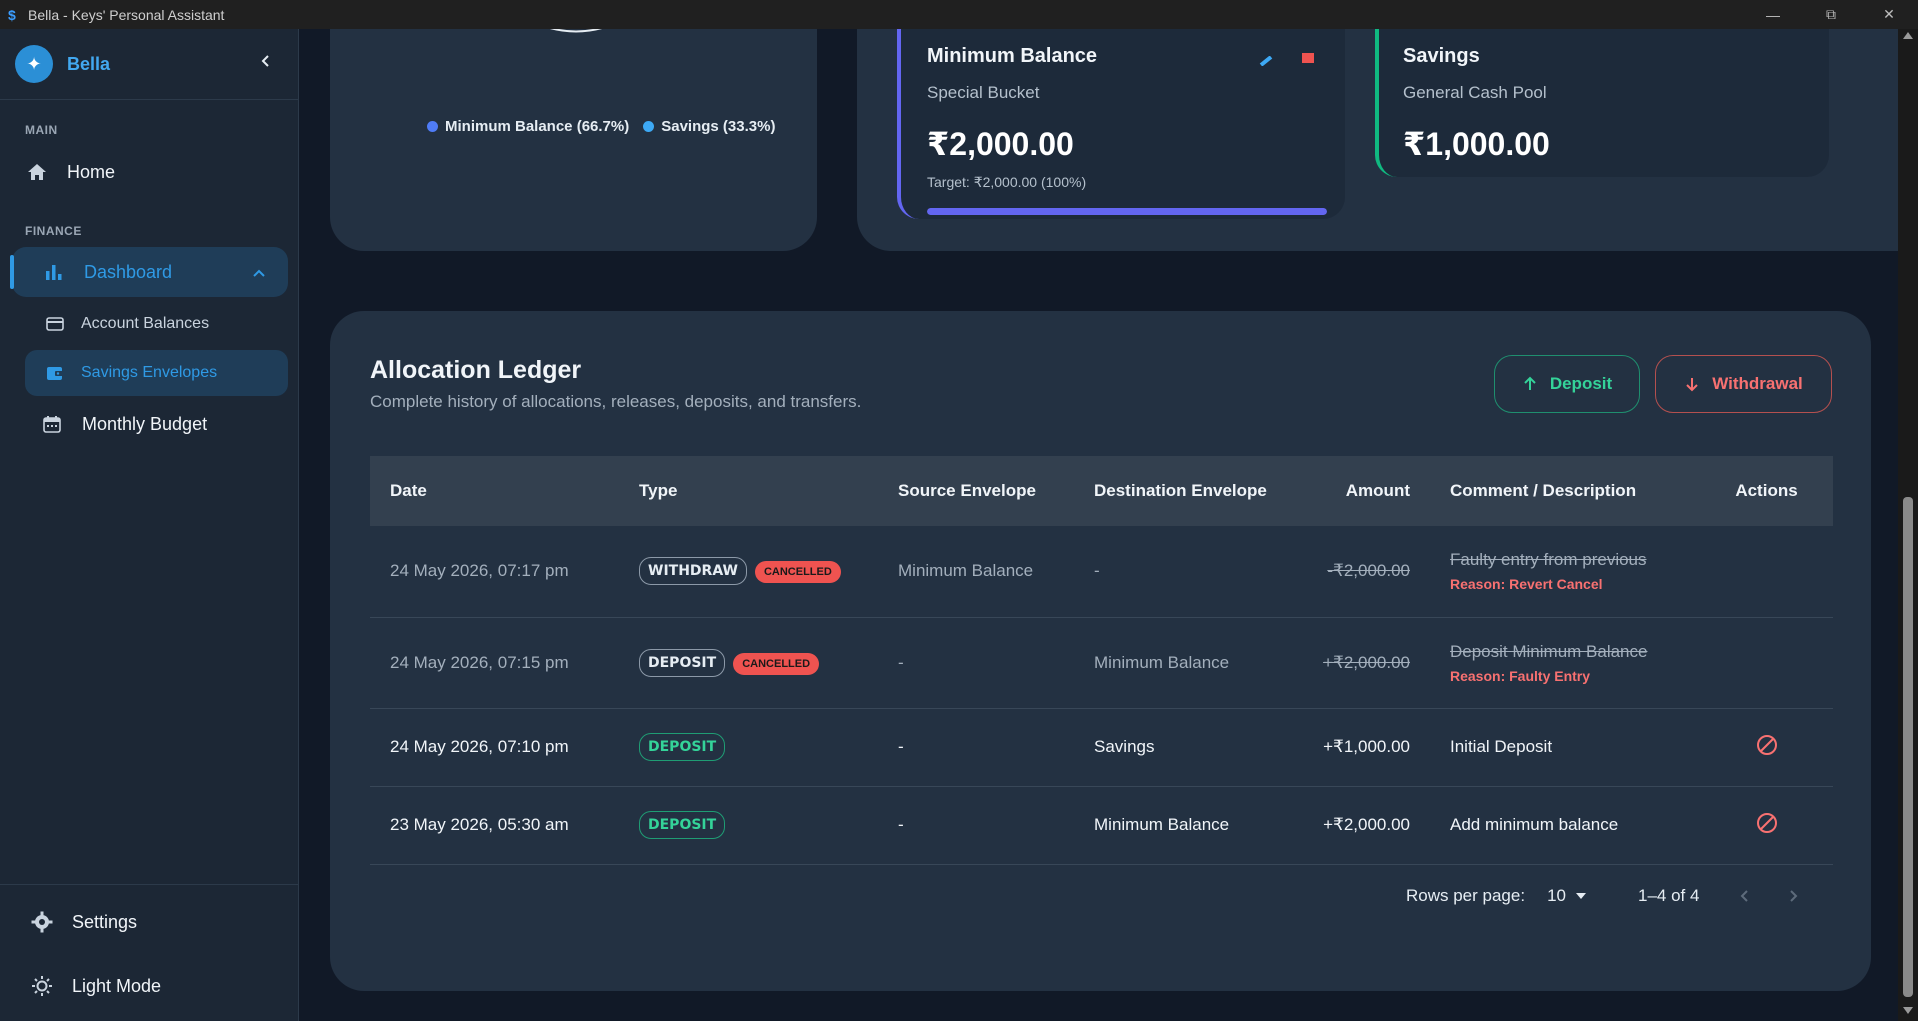 This screenshot has height=1021, width=1918. I want to click on sidebar-item-dashboard: Dashboard, so click(149, 272).